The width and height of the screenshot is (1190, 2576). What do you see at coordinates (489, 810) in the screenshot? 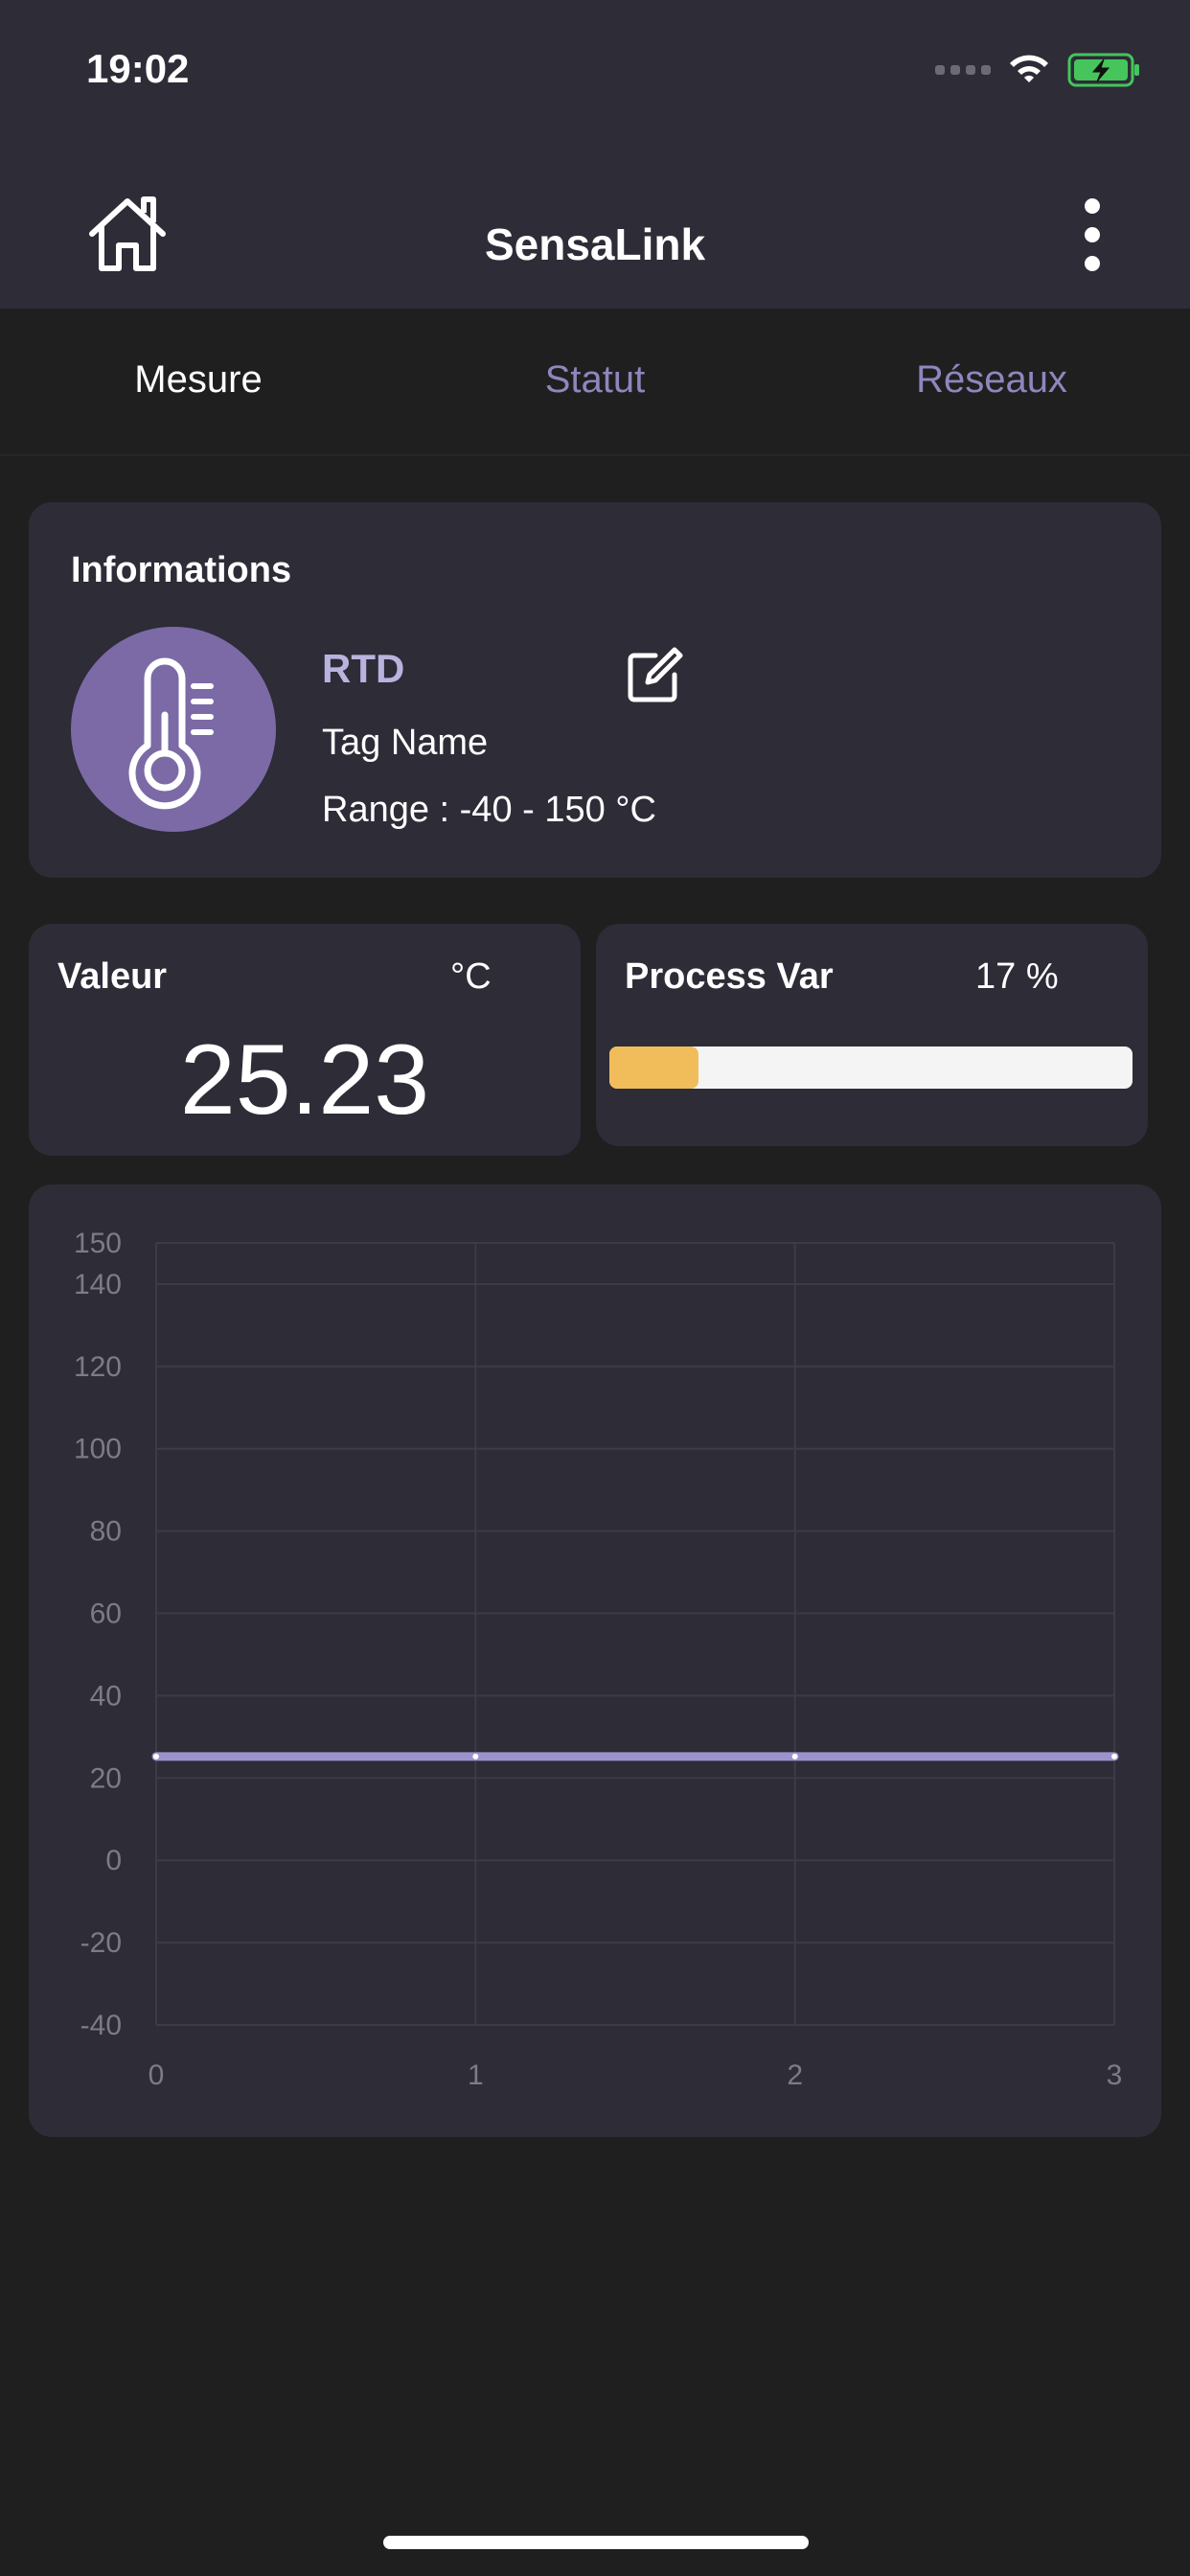
I see `sensor-range: Range : -40 - 150 °C` at bounding box center [489, 810].